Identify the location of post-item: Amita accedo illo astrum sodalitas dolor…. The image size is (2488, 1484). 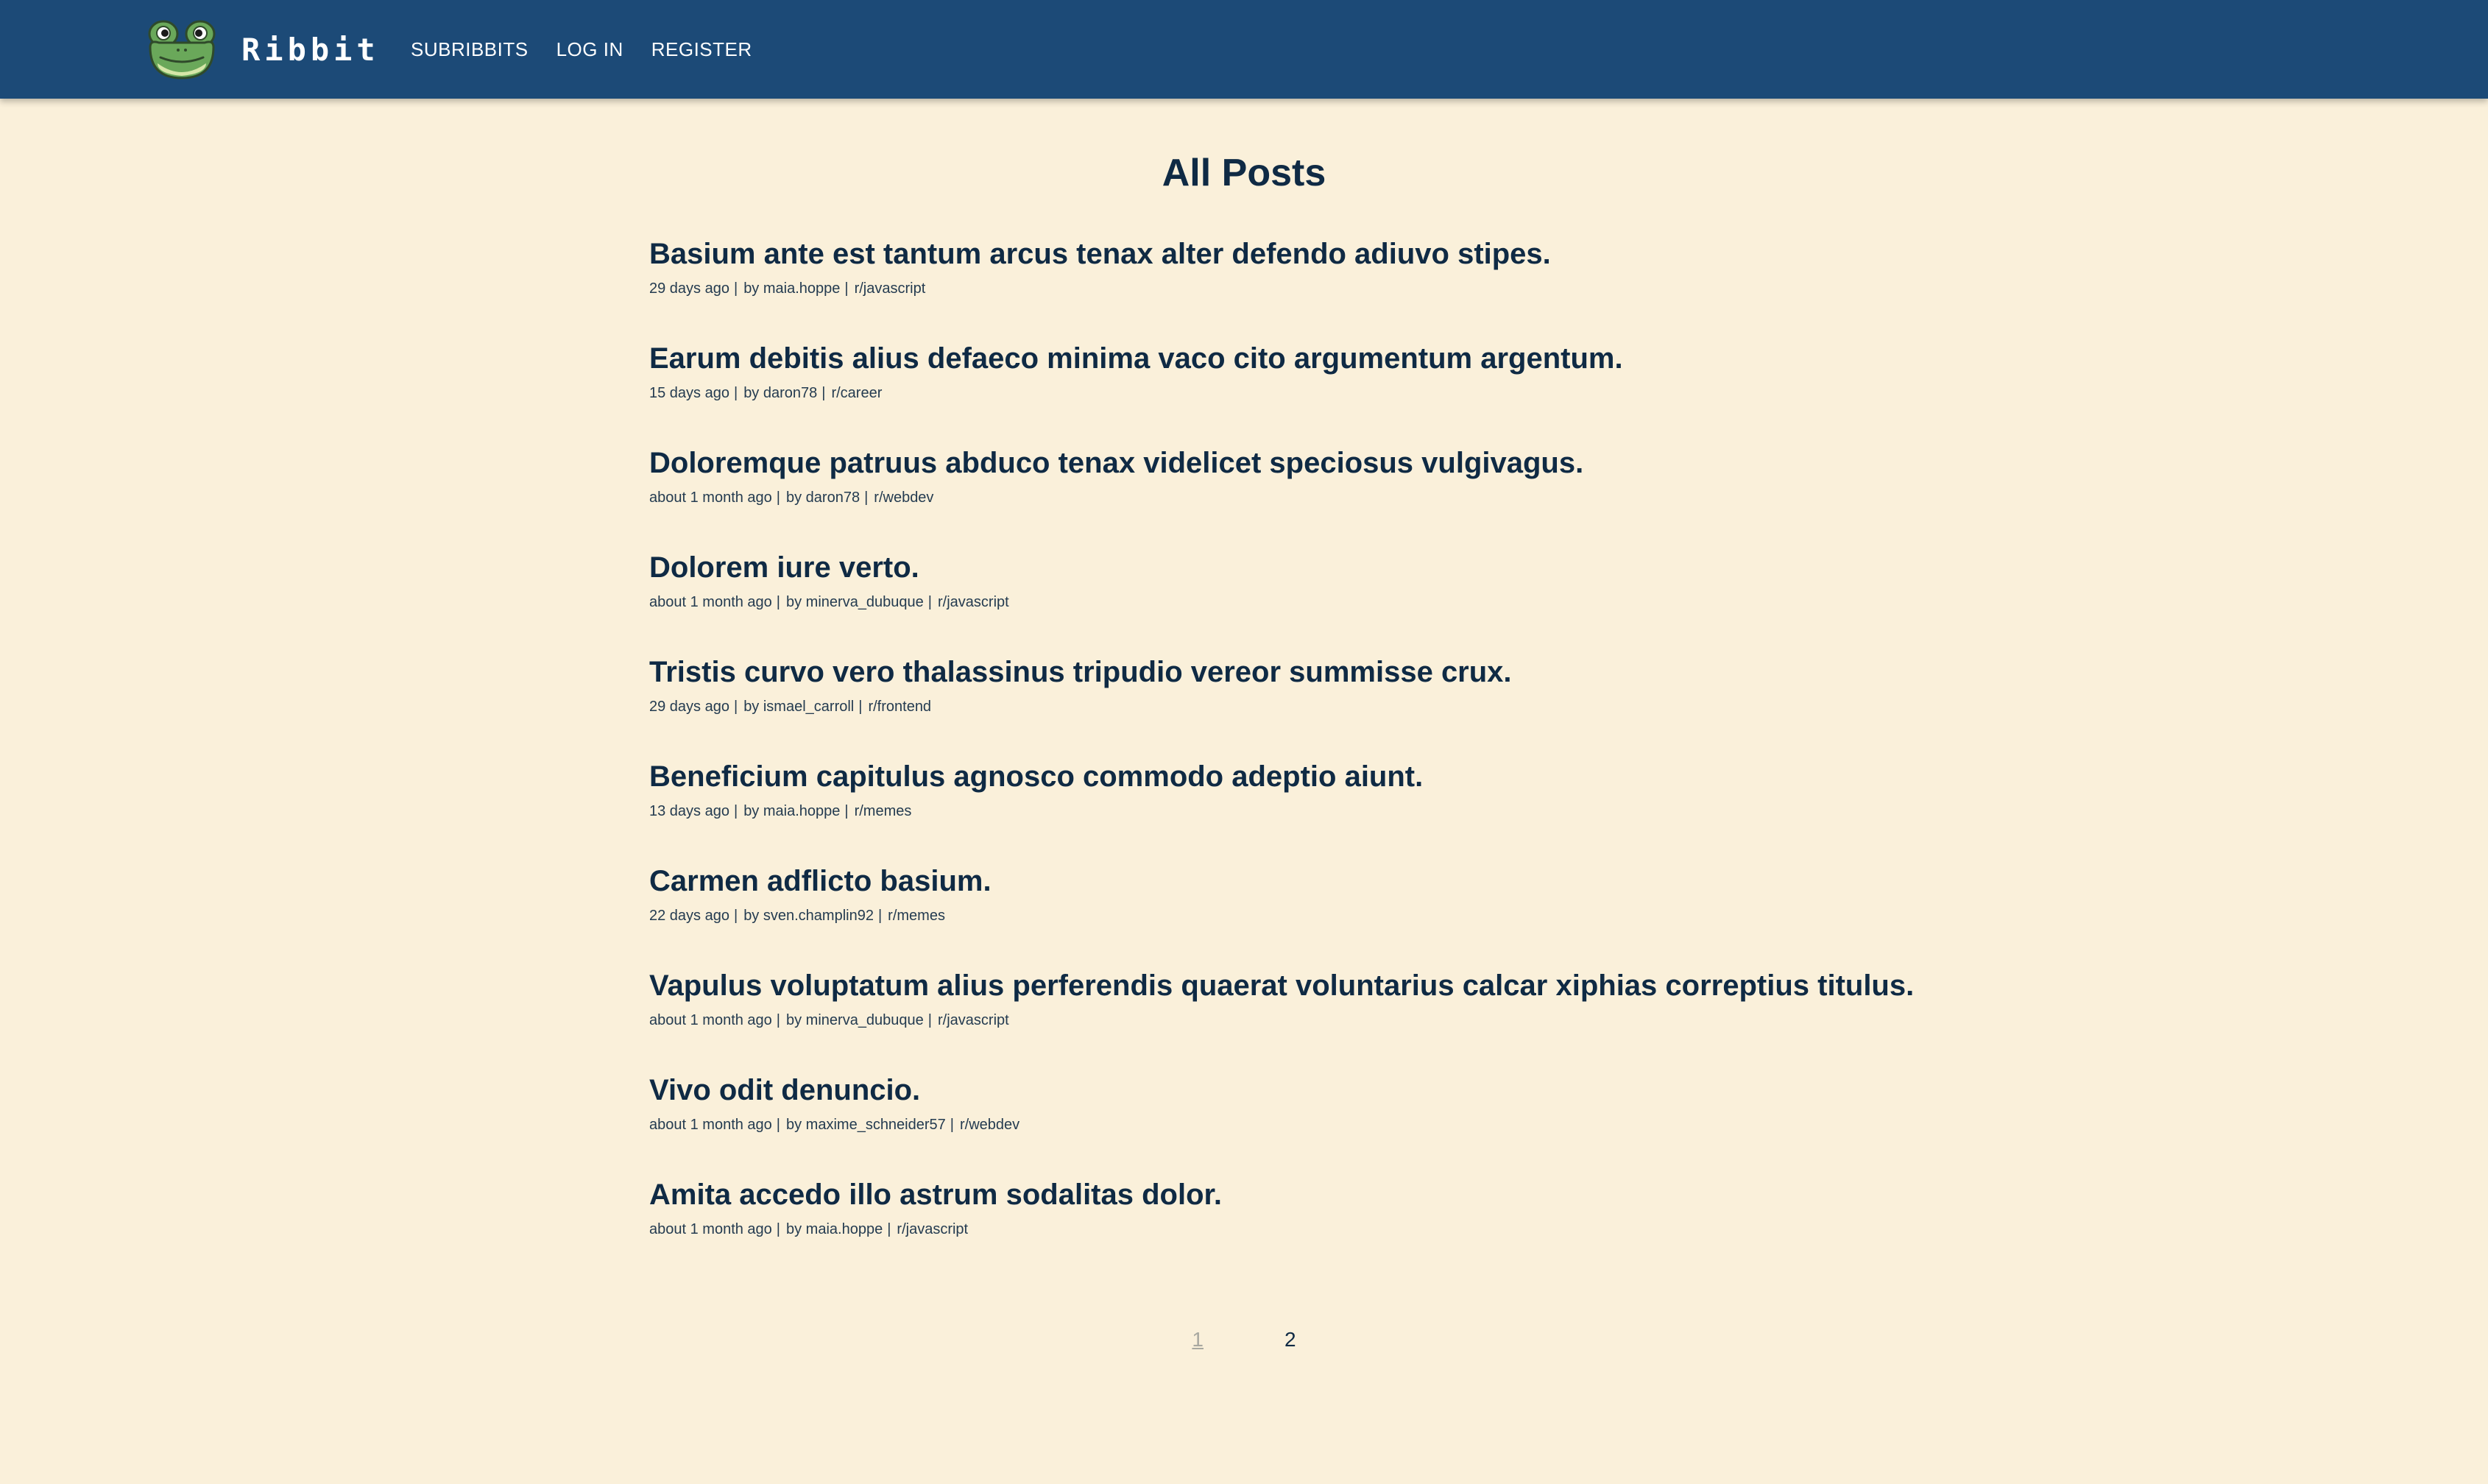
(1348, 1225).